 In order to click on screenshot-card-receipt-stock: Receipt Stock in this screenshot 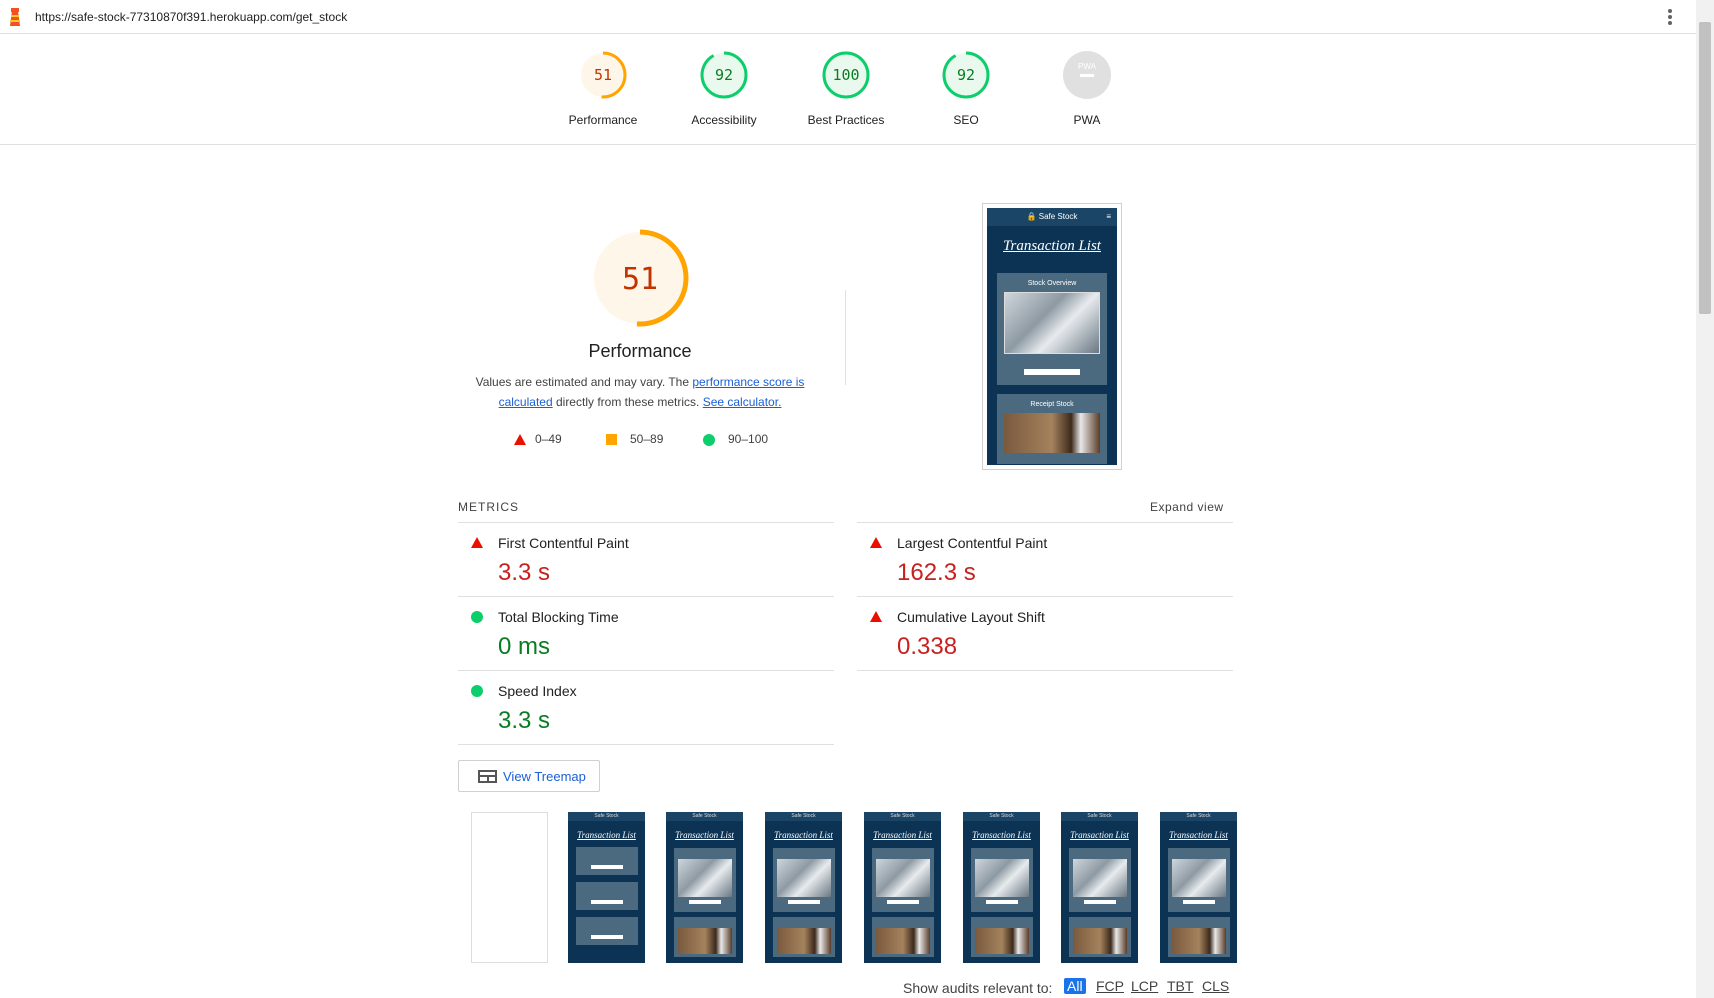, I will do `click(1052, 429)`.